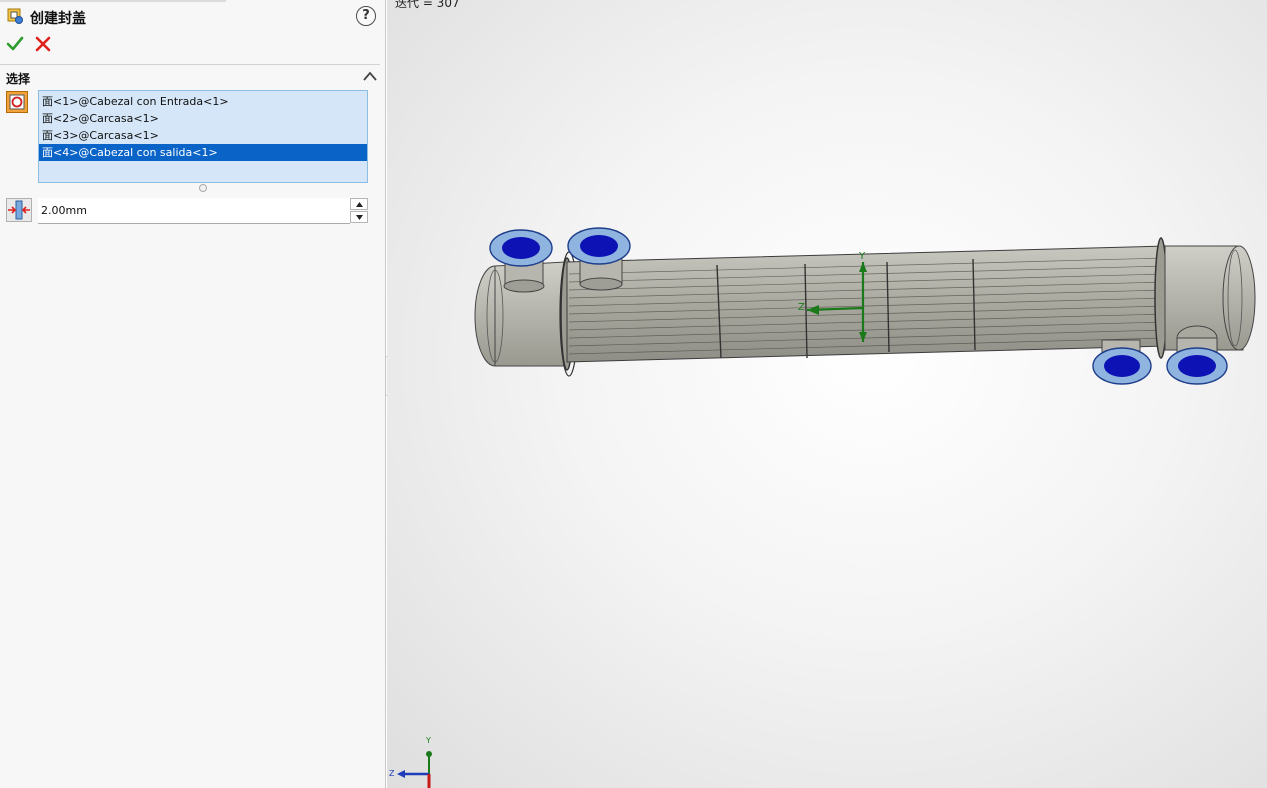  I want to click on list-item: 面<2>@Carcasa<1>, so click(203, 118).